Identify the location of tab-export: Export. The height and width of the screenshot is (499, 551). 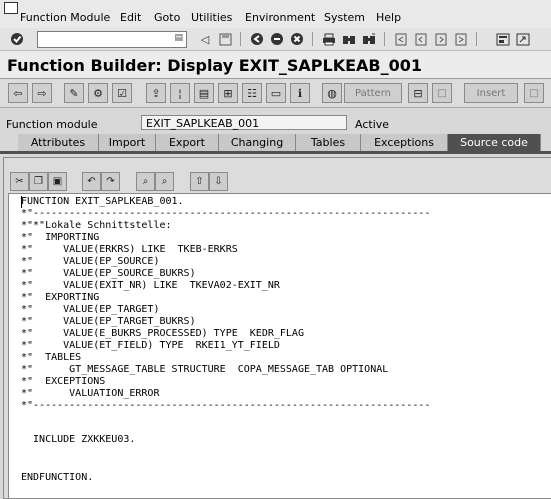
(187, 142).